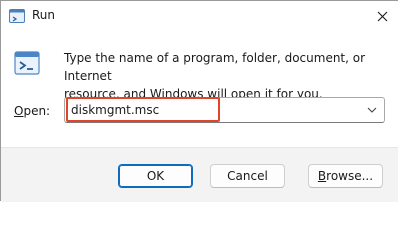  I want to click on chevron-down-icon, so click(372, 110).